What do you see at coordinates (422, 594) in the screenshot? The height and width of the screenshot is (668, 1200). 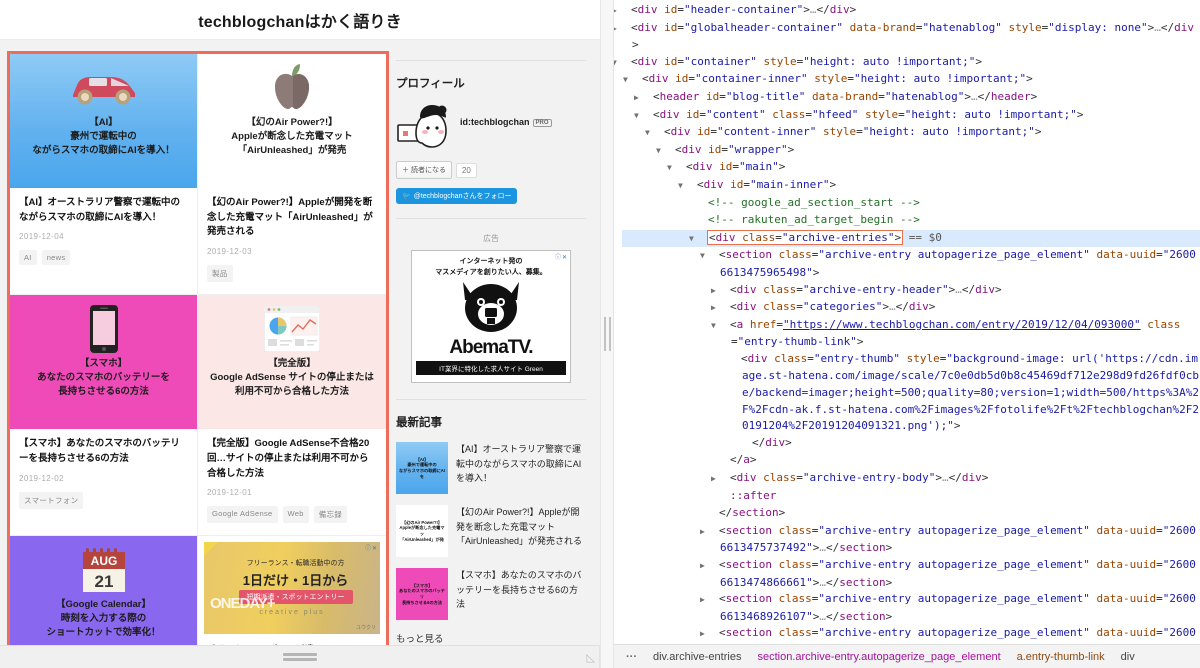 I see `recent-article-thumb: 【スマホ】 あなたのスマホのバッテリ 長持ちさせる6の方法` at bounding box center [422, 594].